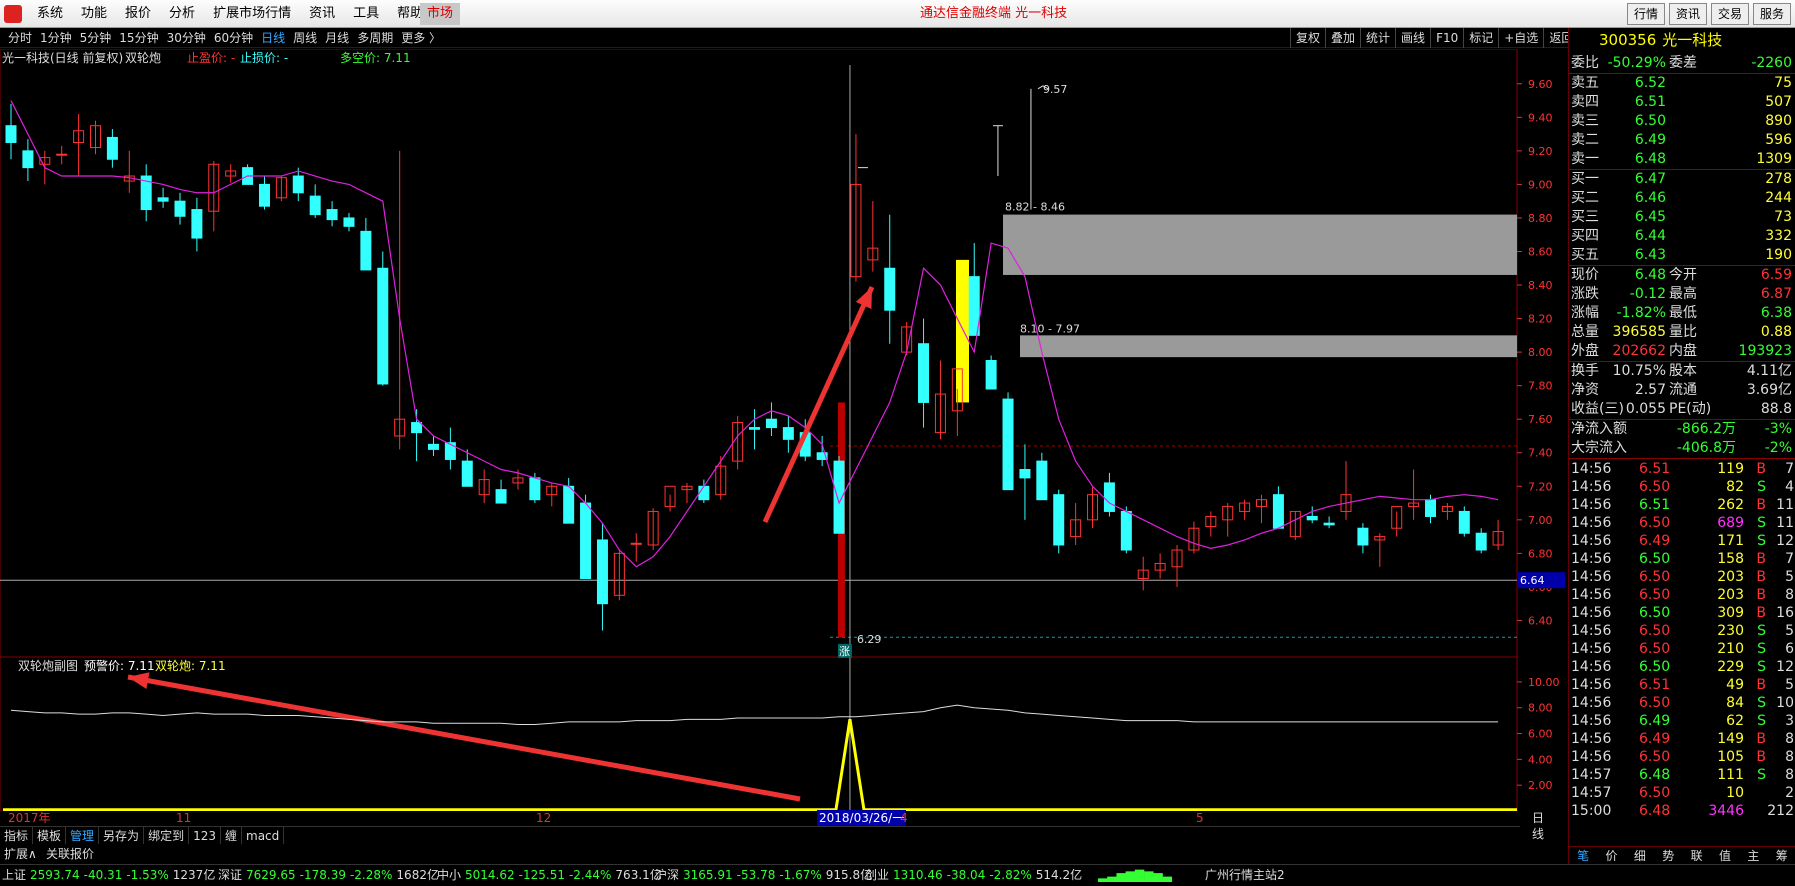 The height and width of the screenshot is (886, 1795). What do you see at coordinates (708, 875) in the screenshot?
I see `index-value: 3165.91` at bounding box center [708, 875].